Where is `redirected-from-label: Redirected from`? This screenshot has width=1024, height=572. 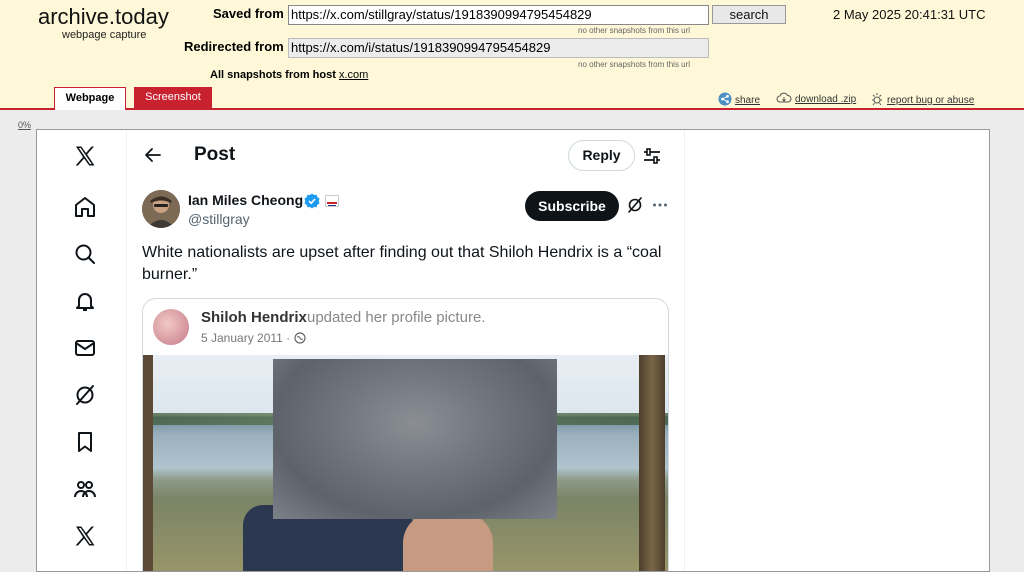 redirected-from-label: Redirected from is located at coordinates (234, 46).